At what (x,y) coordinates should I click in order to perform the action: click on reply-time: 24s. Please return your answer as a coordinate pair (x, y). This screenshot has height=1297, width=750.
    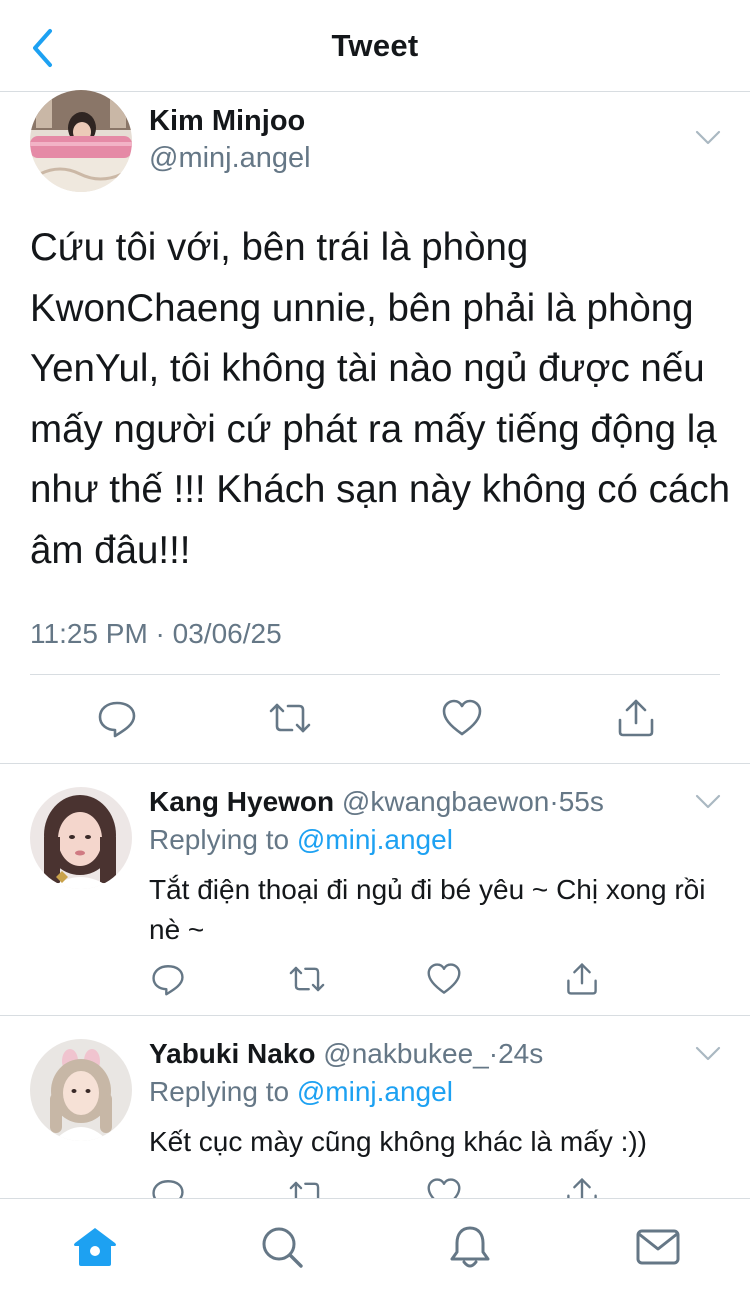
    Looking at the image, I should click on (521, 1053).